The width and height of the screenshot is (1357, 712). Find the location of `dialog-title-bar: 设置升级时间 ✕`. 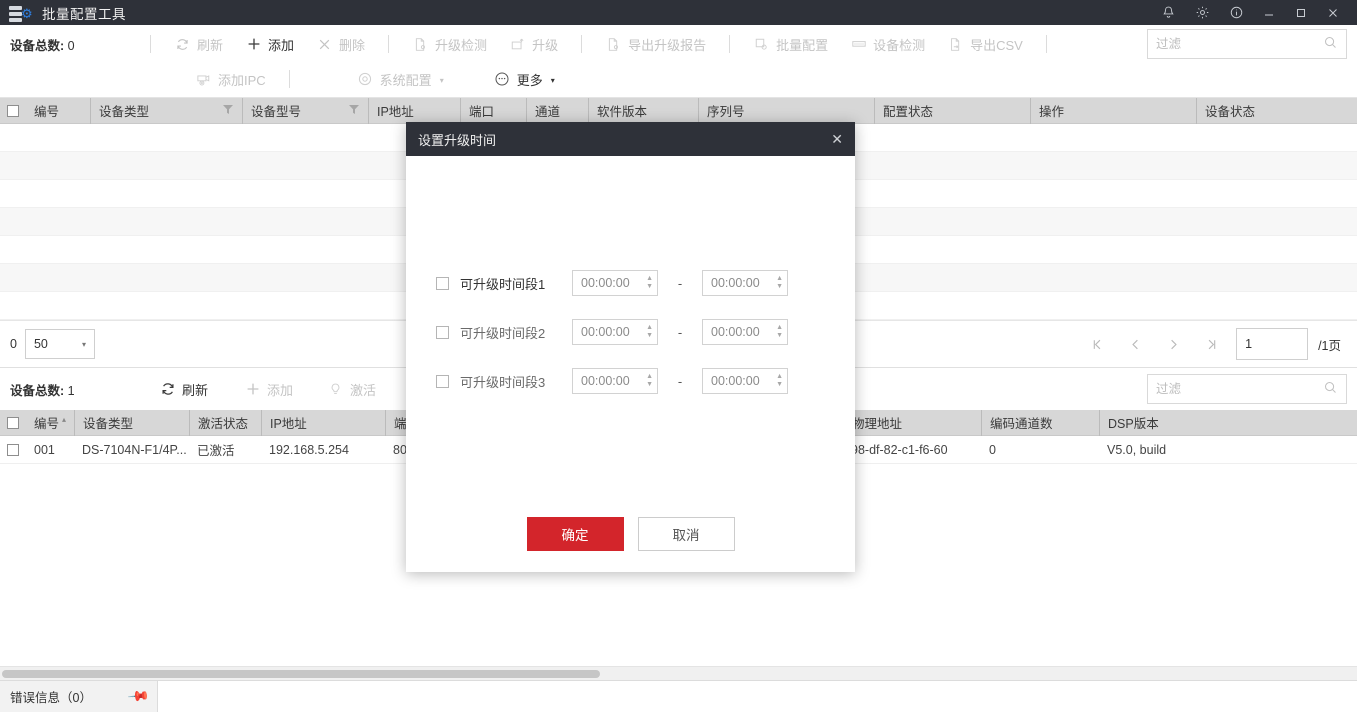

dialog-title-bar: 设置升级时间 ✕ is located at coordinates (630, 139).